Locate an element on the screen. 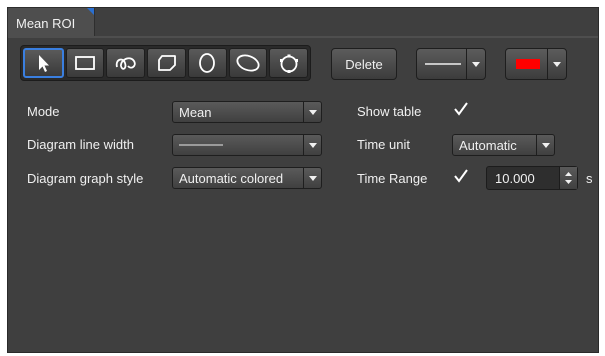 The width and height of the screenshot is (605, 356). spline-tool-button is located at coordinates (289, 63).